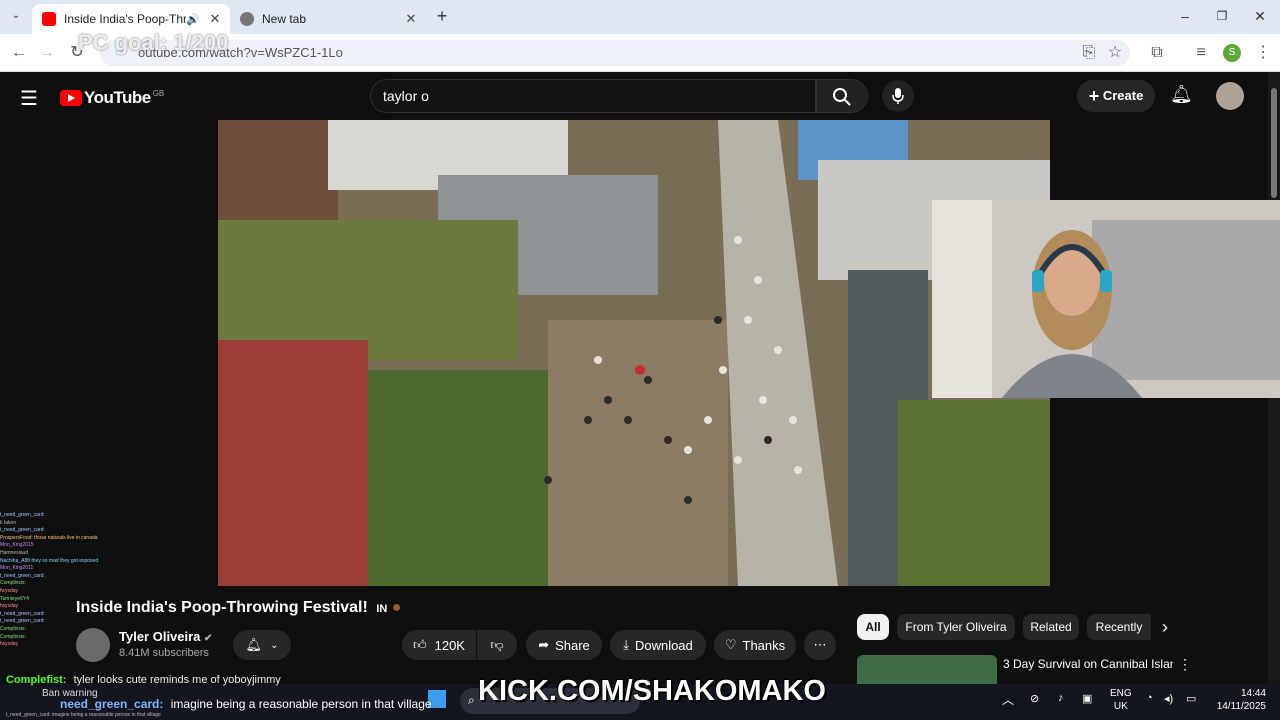 The image size is (1280, 720). I want to click on display-icon: ▣, so click(1087, 698).